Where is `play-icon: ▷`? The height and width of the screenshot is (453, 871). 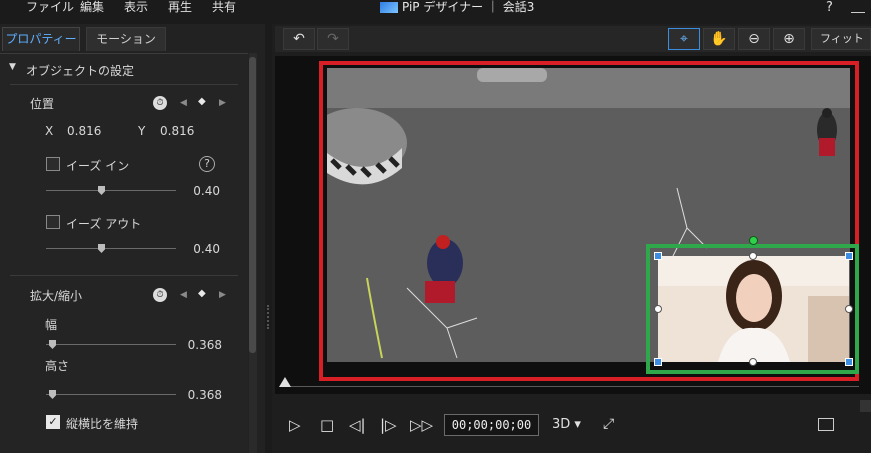 play-icon: ▷ is located at coordinates (295, 425).